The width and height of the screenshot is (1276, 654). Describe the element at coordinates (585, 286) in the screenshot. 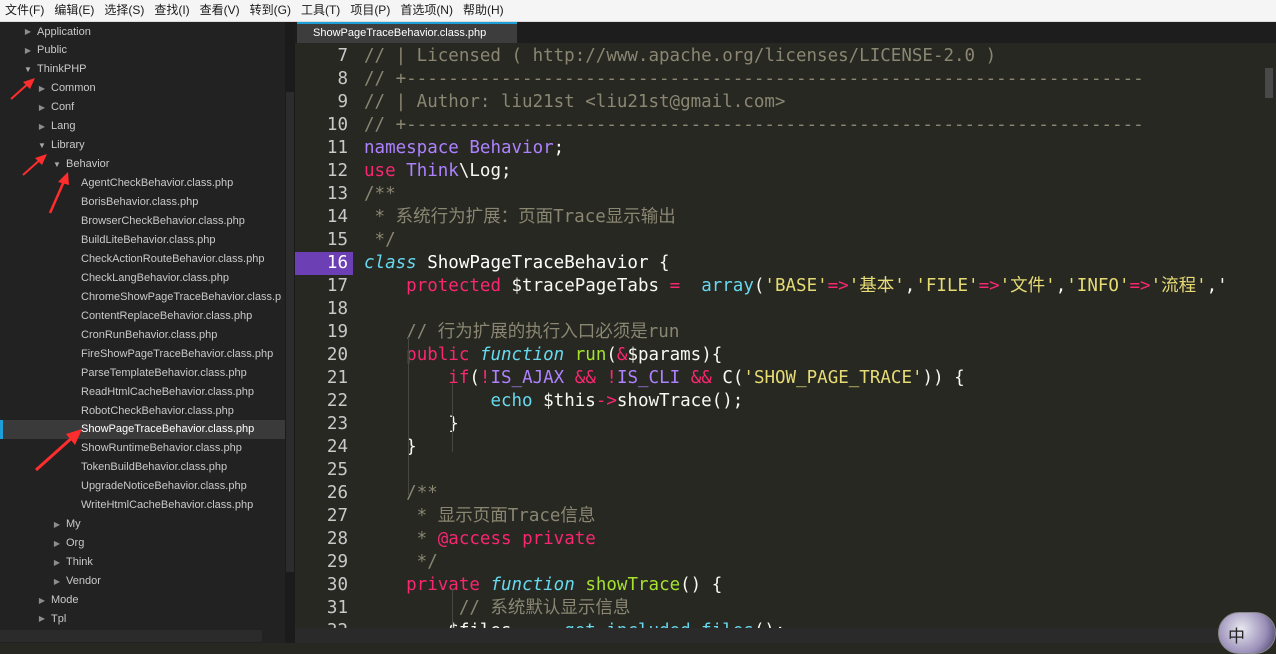

I see `code-token: $tracePageTabs` at that location.